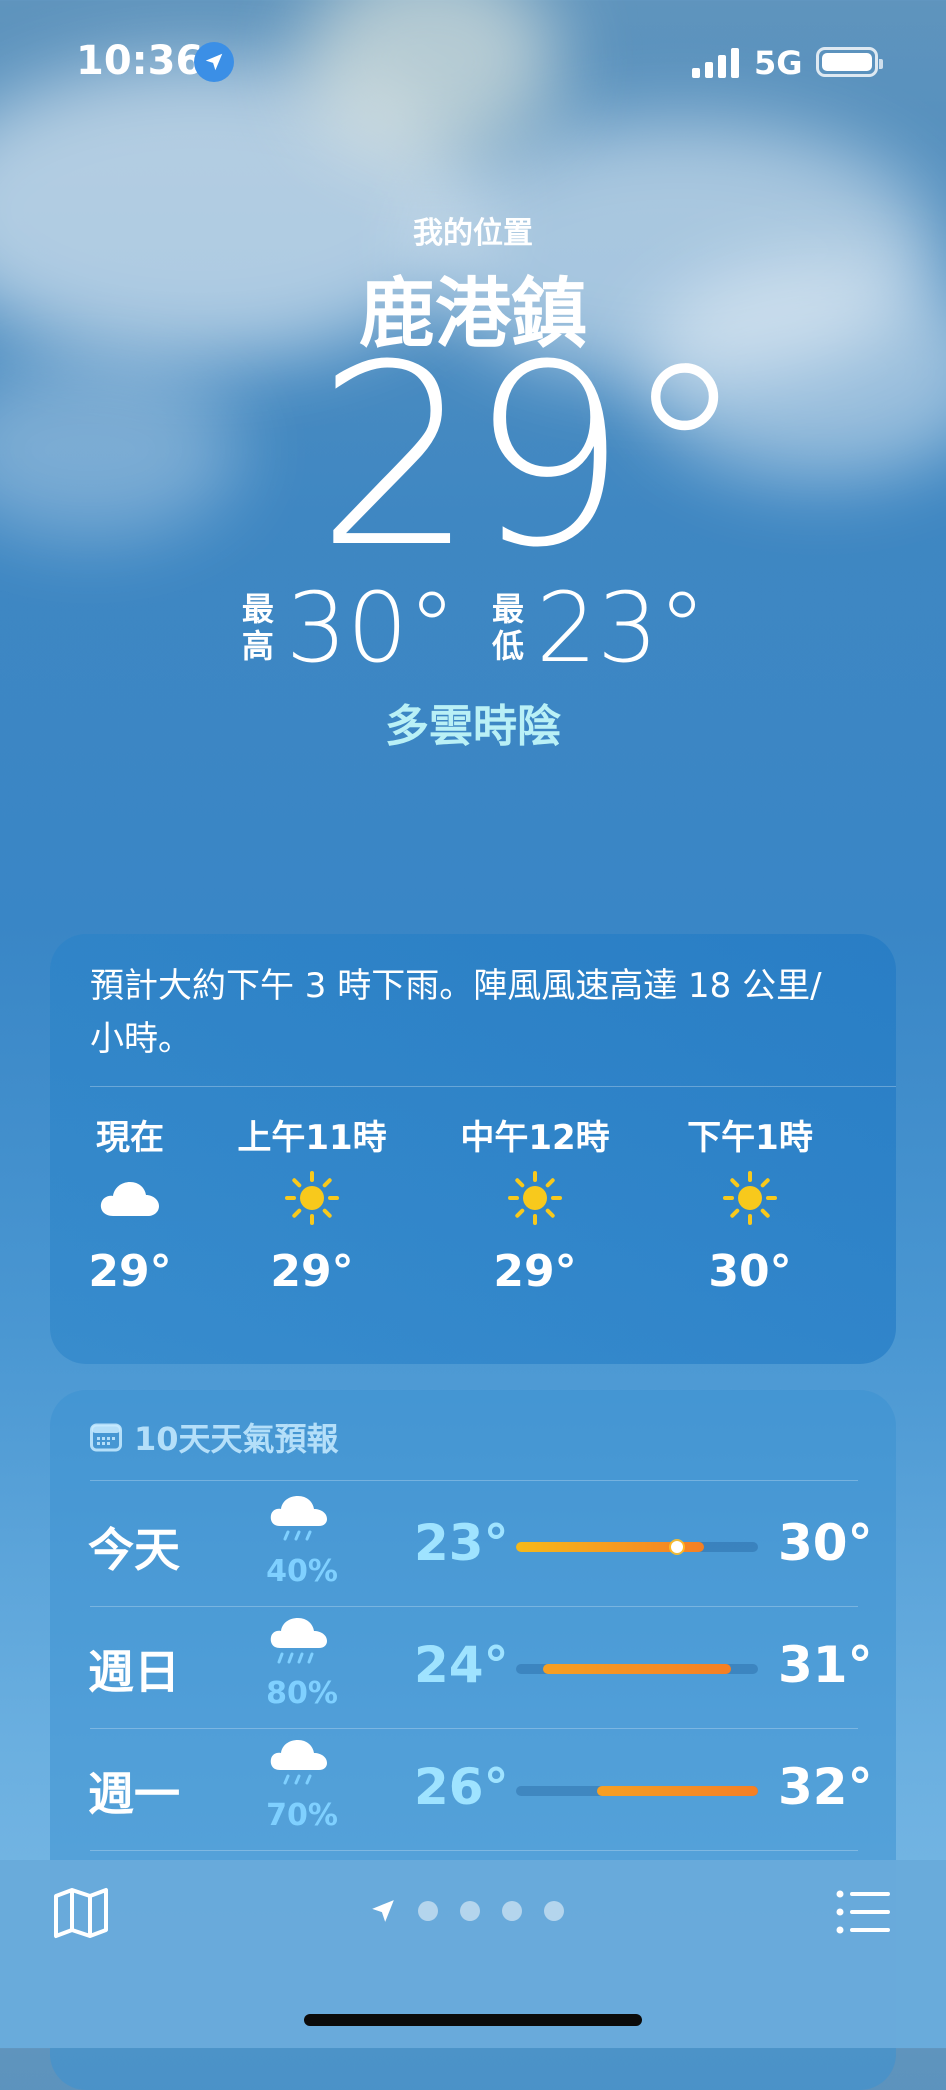 This screenshot has height=2090, width=946. Describe the element at coordinates (257, 627) in the screenshot. I see `high-label: 最高` at that location.